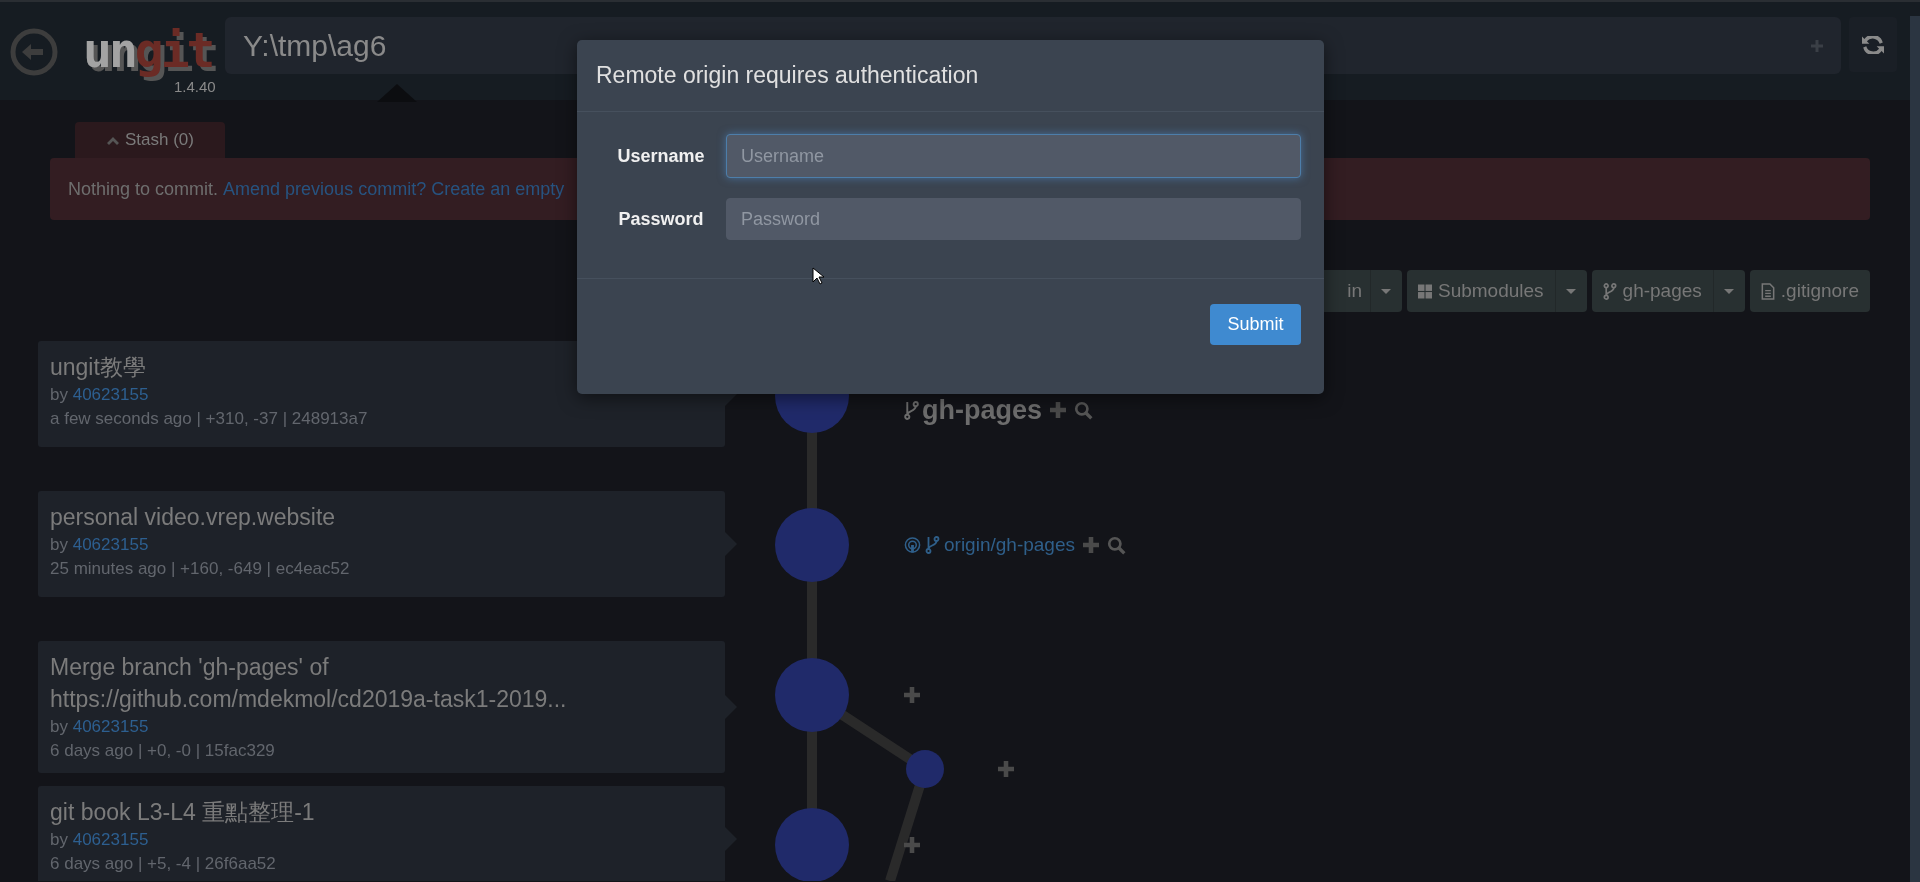  Describe the element at coordinates (193, 517) in the screenshot. I see `commit-title: personal video.vrep.website` at that location.